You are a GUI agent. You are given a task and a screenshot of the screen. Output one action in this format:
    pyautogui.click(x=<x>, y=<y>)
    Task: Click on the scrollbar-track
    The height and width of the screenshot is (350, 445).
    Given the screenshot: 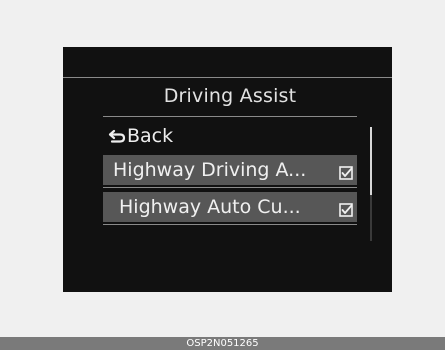 What is the action you would take?
    pyautogui.click(x=371, y=184)
    